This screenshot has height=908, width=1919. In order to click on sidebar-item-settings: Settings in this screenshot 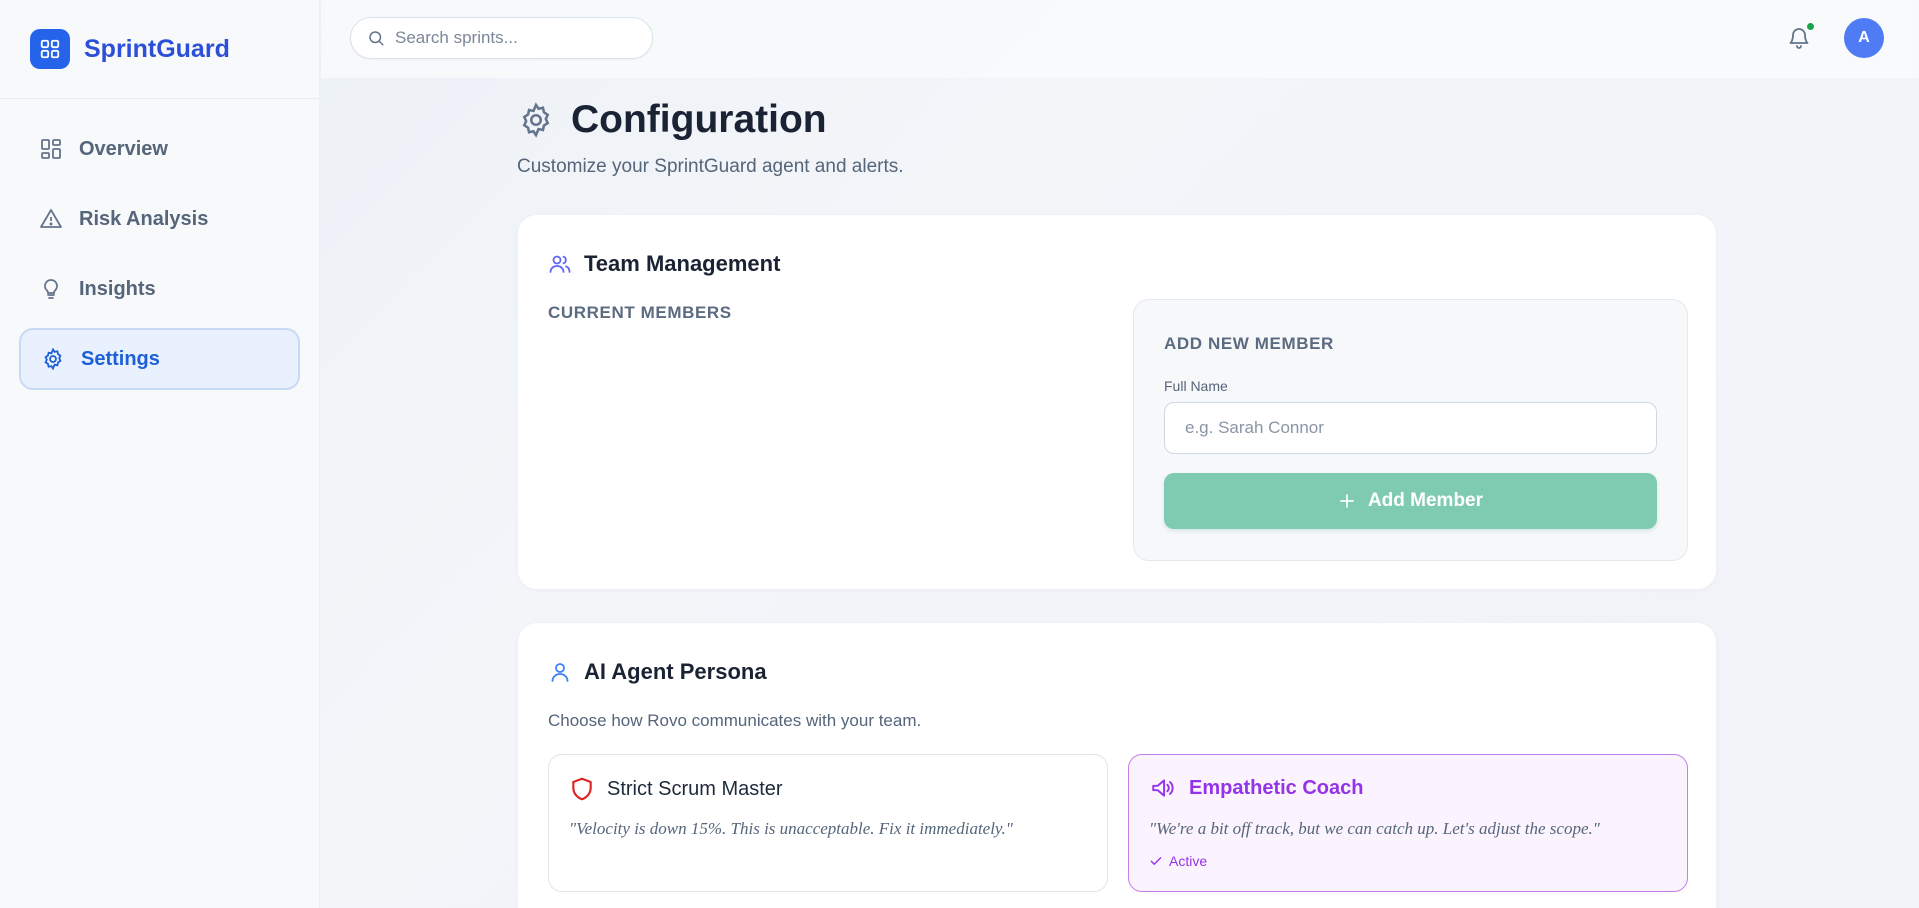, I will do `click(159, 359)`.